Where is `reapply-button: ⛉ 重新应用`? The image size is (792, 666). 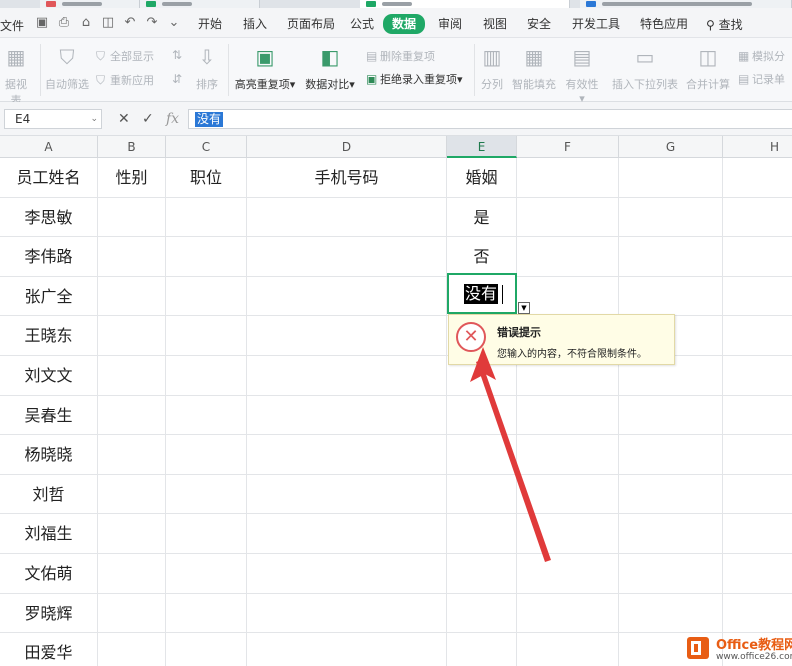 reapply-button: ⛉ 重新应用 is located at coordinates (125, 80).